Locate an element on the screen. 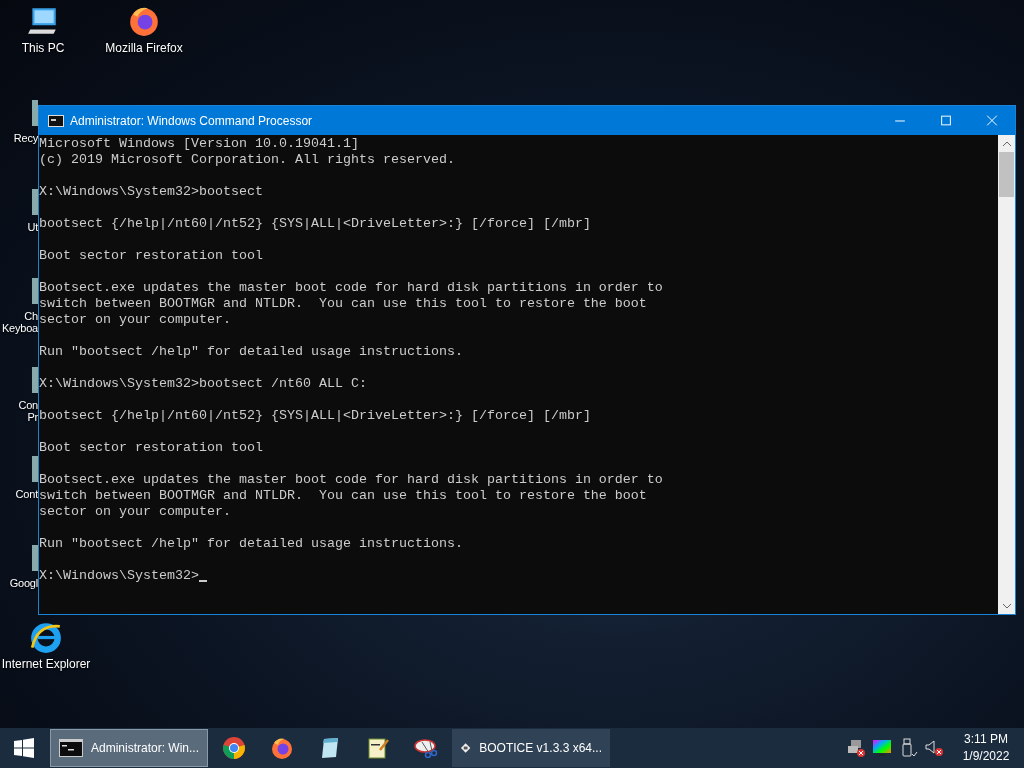  scissors-icon is located at coordinates (426, 748).